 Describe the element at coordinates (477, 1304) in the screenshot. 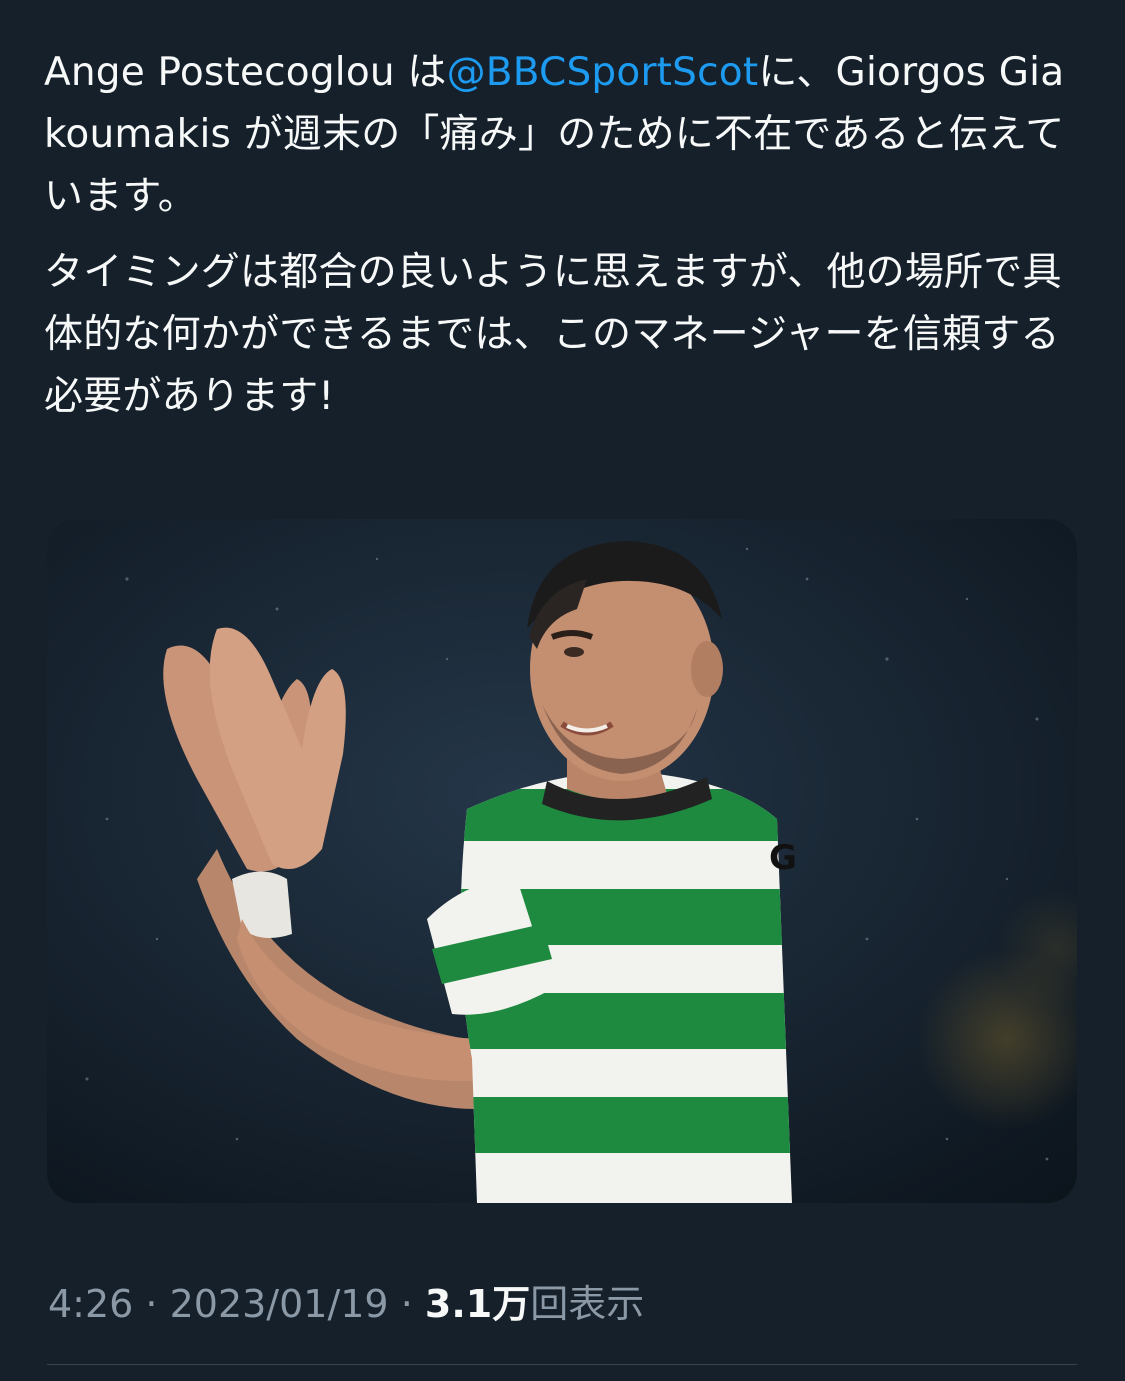

I see `views-count: 3.1万` at that location.